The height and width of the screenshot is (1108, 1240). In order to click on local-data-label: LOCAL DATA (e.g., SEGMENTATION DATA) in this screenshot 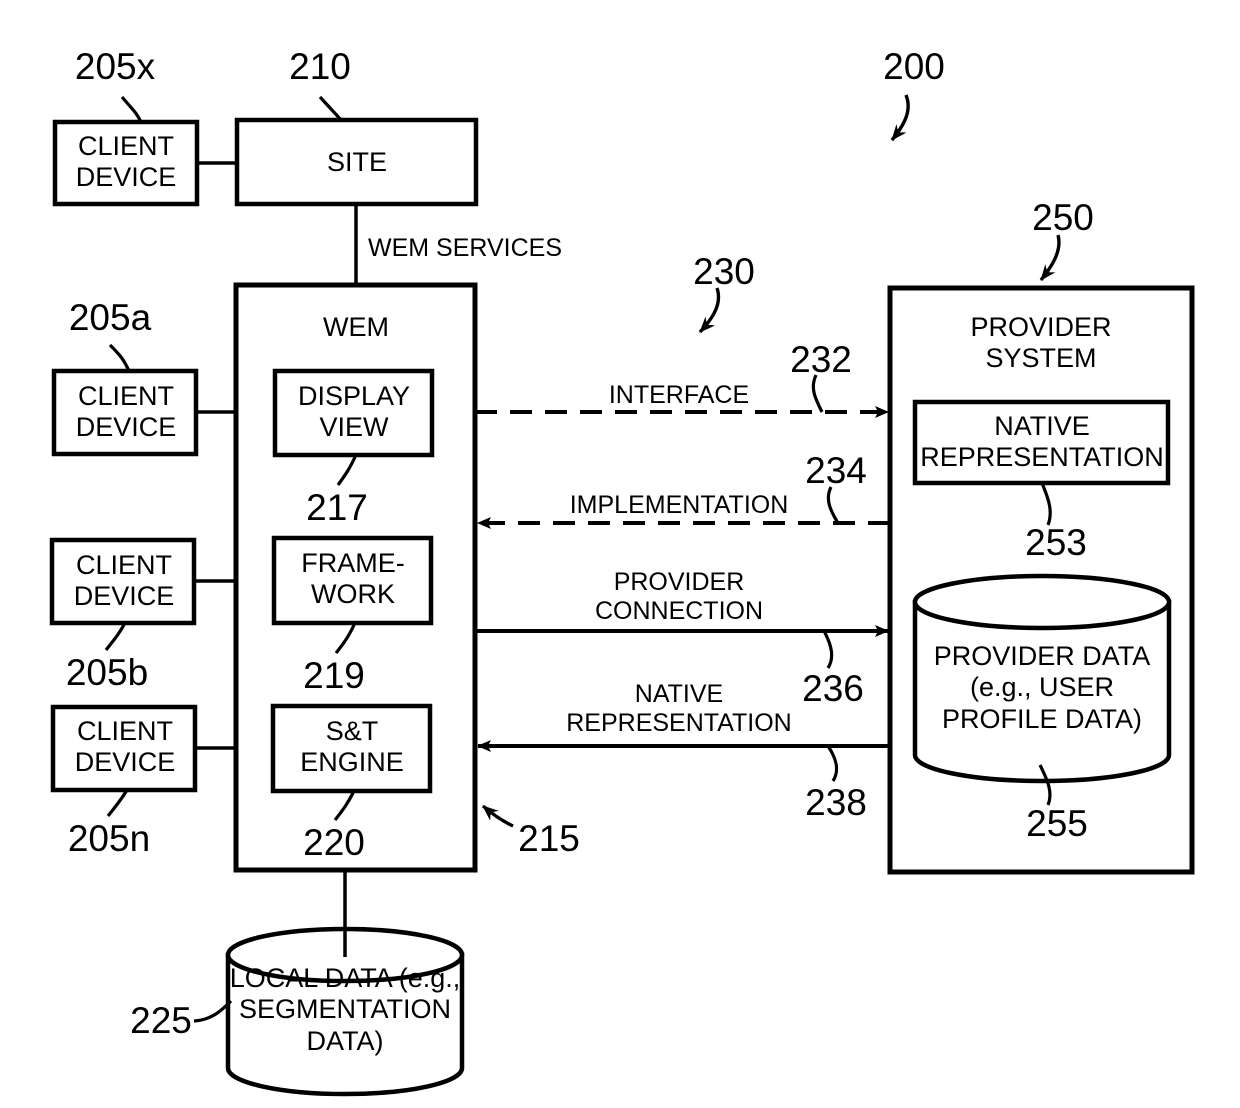, I will do `click(345, 1009)`.